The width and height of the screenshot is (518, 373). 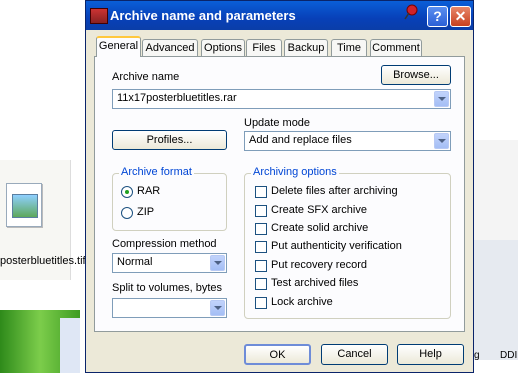 I want to click on checkbox-lock-archive, so click(x=261, y=303).